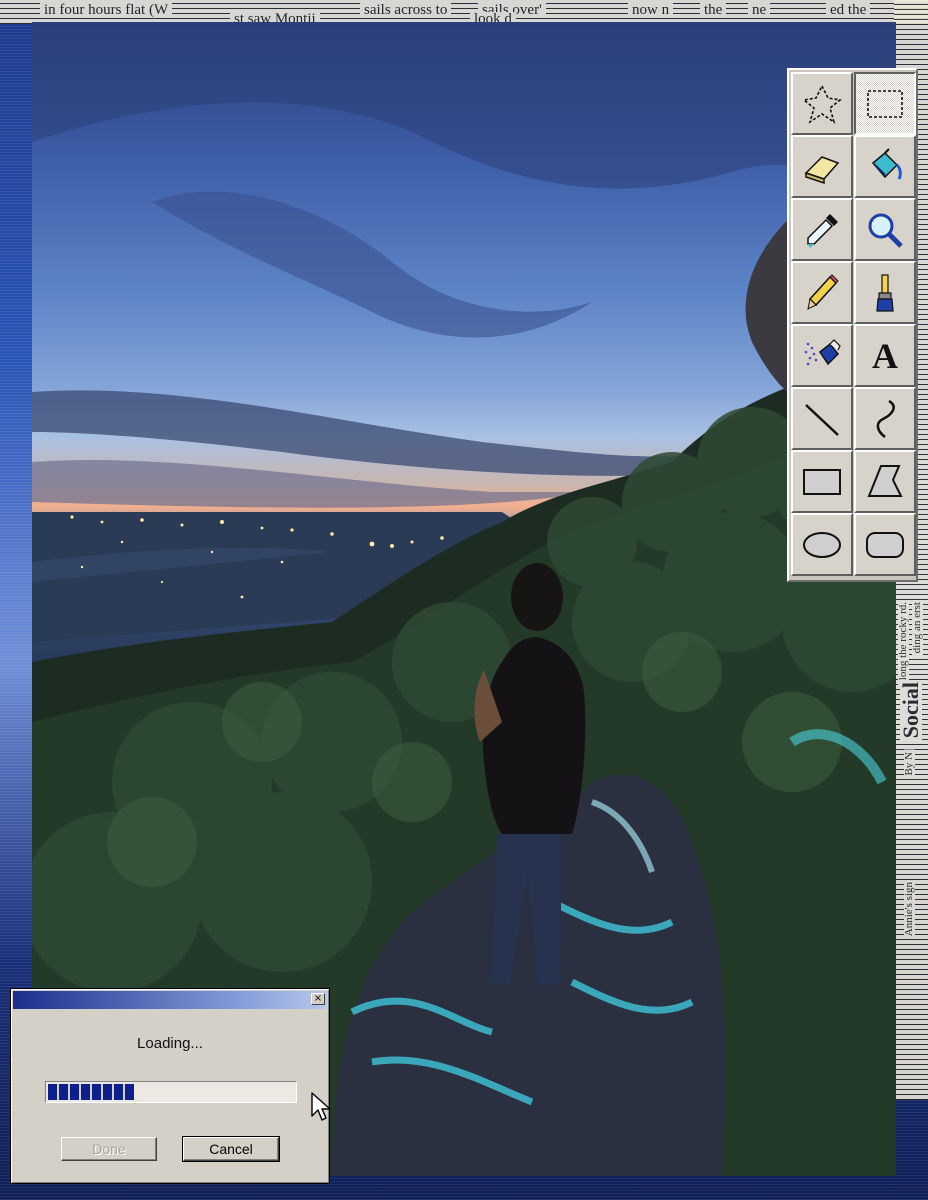 This screenshot has height=1200, width=928. I want to click on text-tool: A, so click(885, 355).